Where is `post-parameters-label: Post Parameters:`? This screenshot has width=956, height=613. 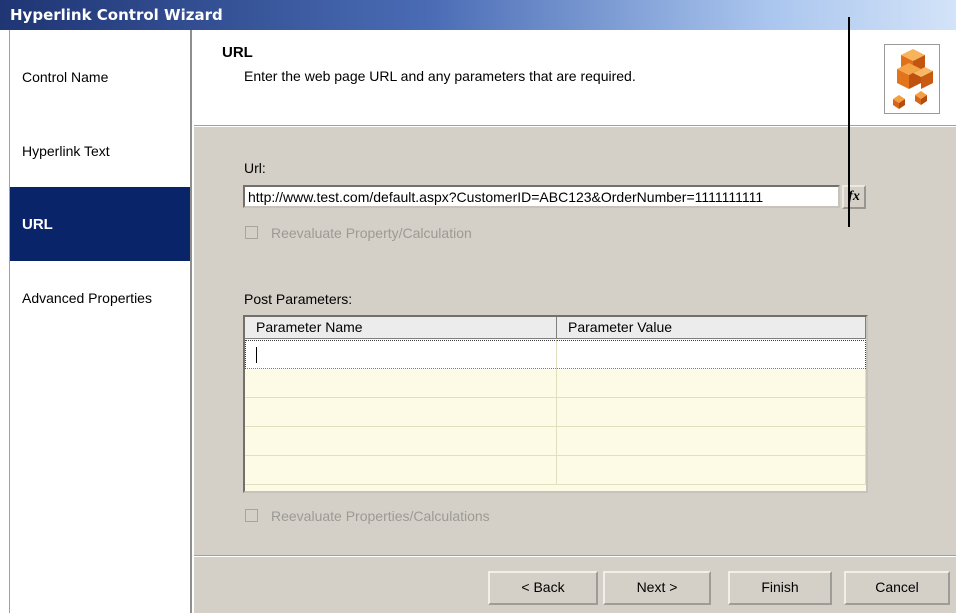
post-parameters-label: Post Parameters: is located at coordinates (298, 299).